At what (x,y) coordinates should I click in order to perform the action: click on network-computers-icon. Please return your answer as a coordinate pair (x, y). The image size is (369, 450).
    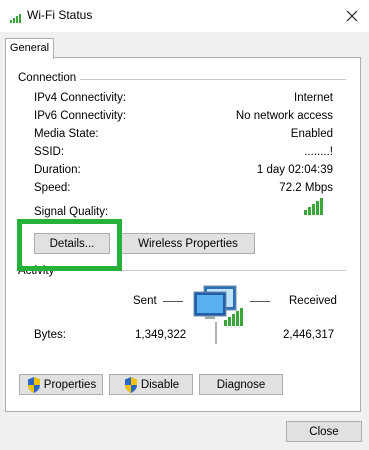
    Looking at the image, I should click on (218, 314).